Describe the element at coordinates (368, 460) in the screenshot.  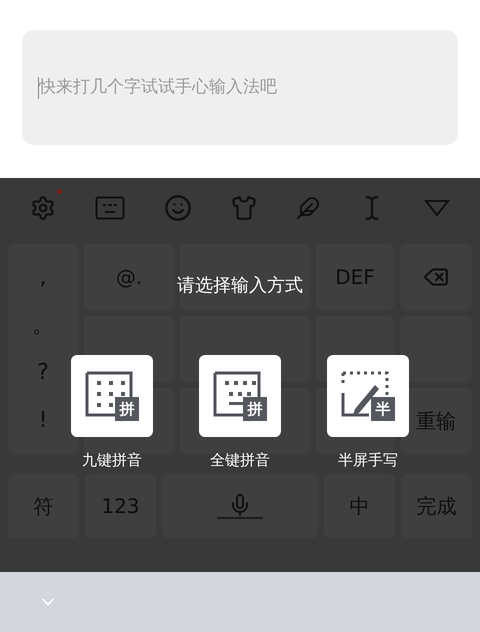
I see `input-method-label: 半屏手写` at that location.